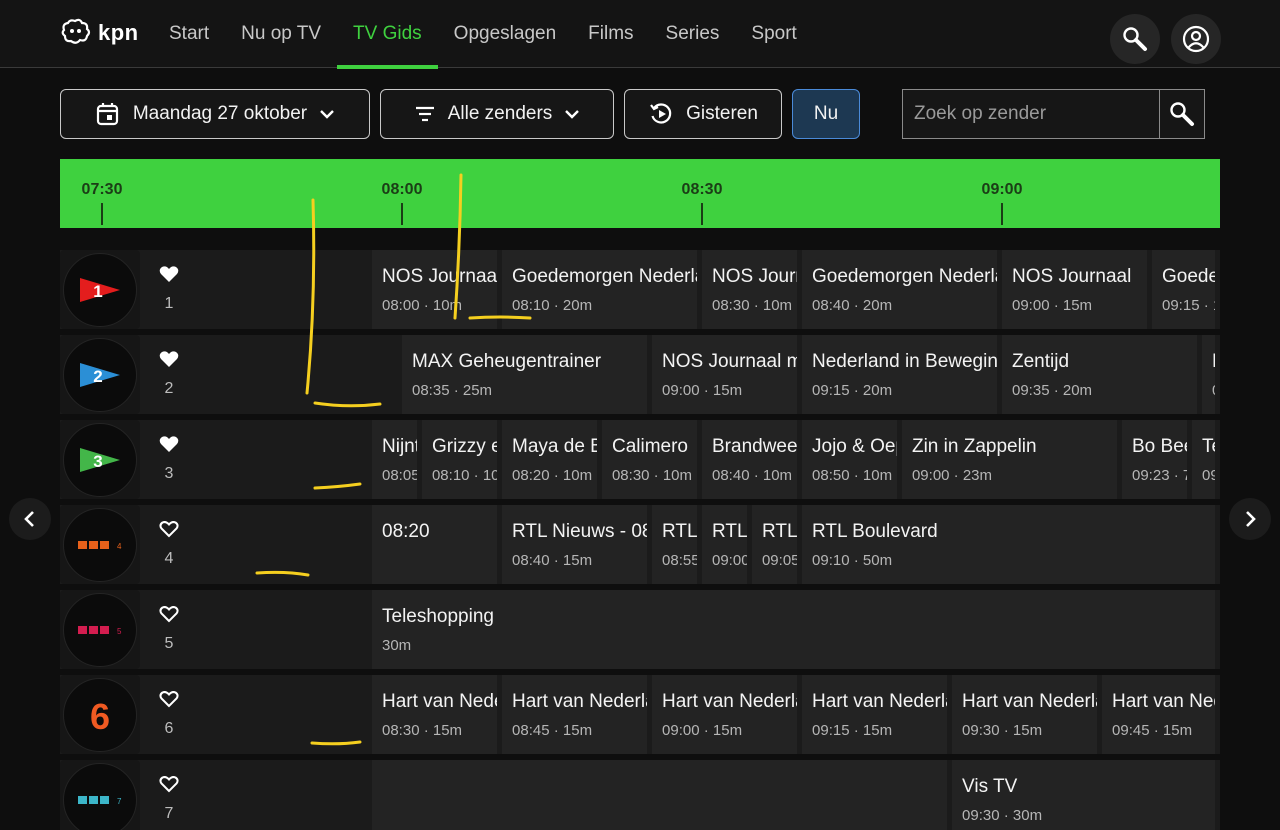  Describe the element at coordinates (505, 34) in the screenshot. I see `nav-opgeslagen: Opgeslagen` at that location.